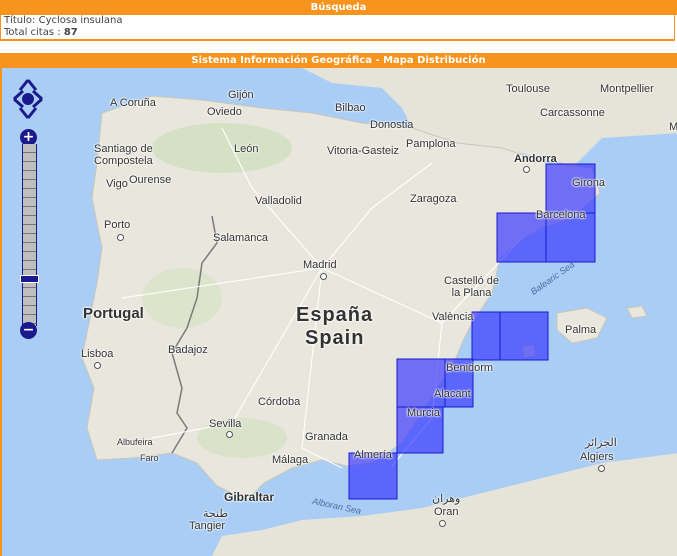  I want to click on city-toulouse: Toulouse, so click(528, 89).